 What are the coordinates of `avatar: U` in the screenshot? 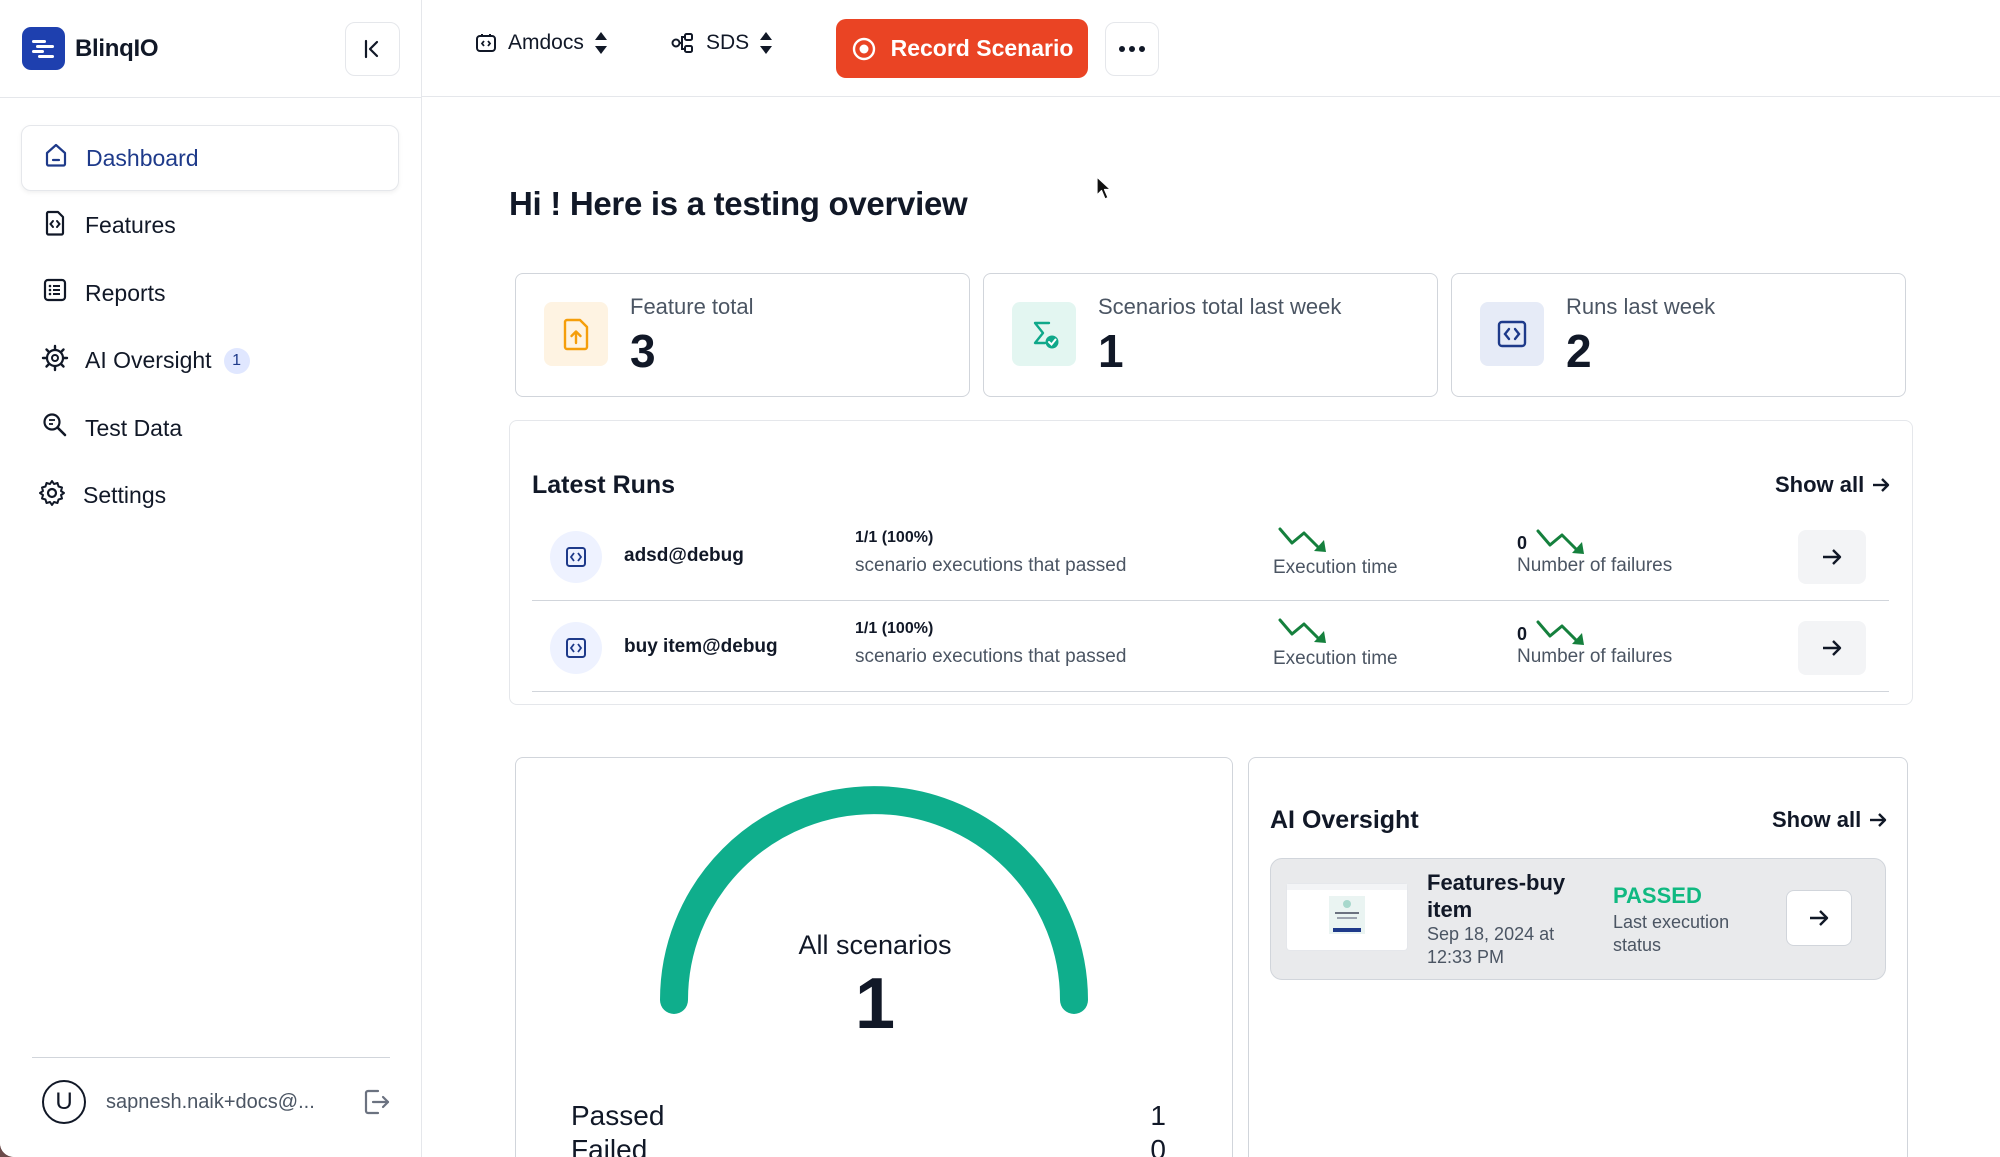 It's located at (64, 1102).